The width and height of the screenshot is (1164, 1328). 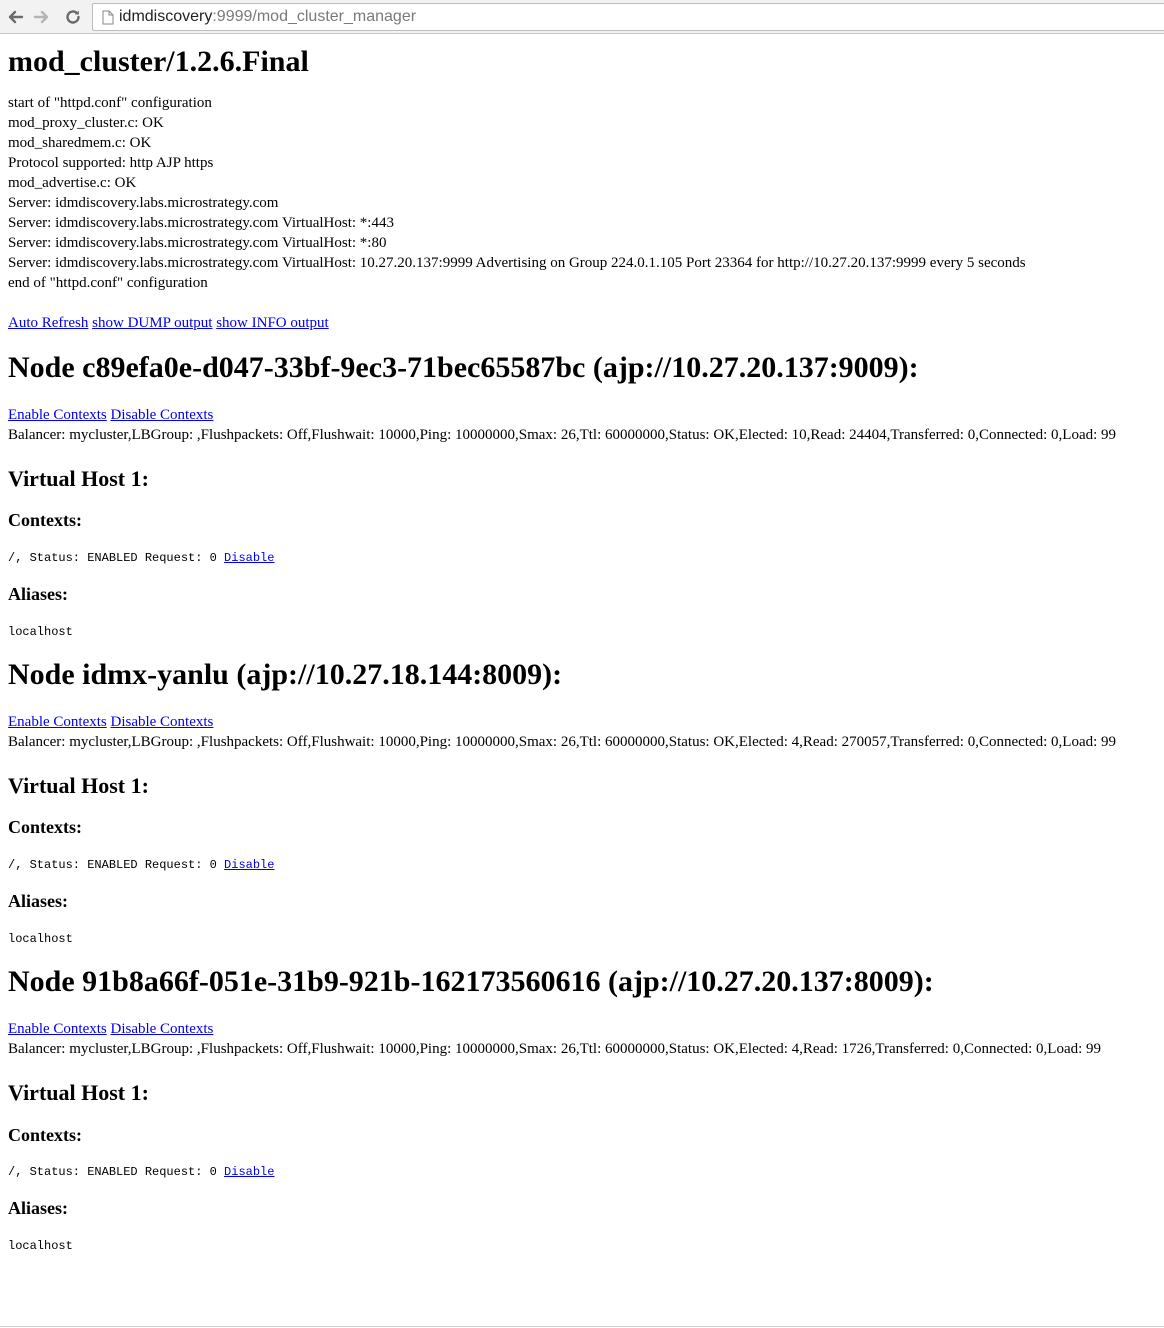 What do you see at coordinates (158, 61) in the screenshot?
I see `page-title: mod_cluster/1.2.6.Final` at bounding box center [158, 61].